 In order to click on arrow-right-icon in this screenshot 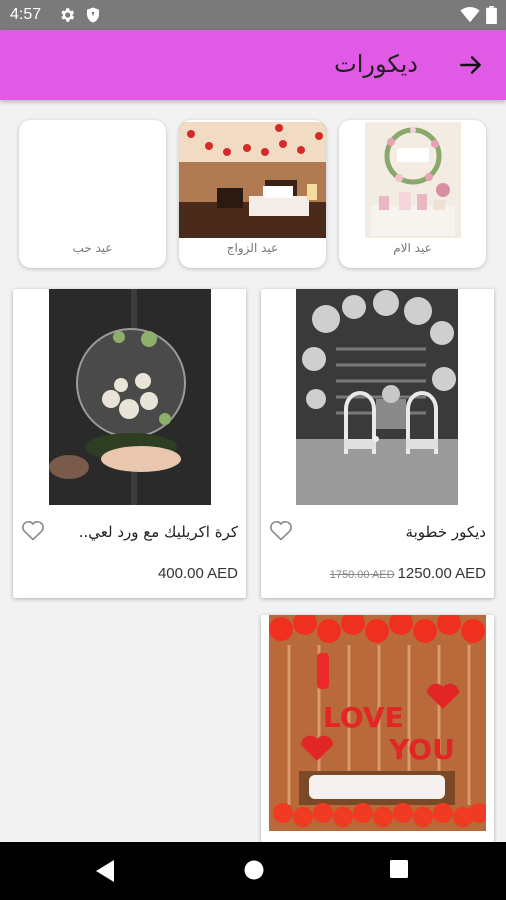, I will do `click(471, 65)`.